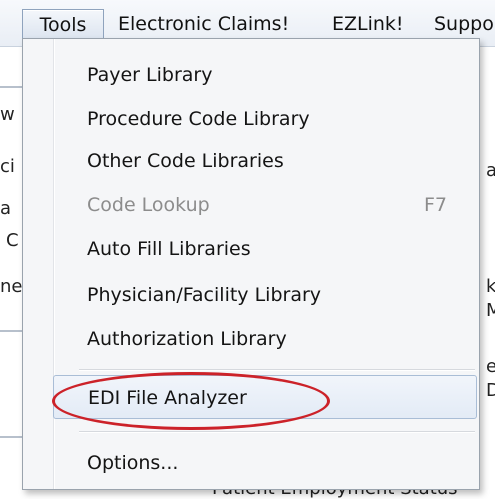  What do you see at coordinates (11, 286) in the screenshot?
I see `background-text: ne` at bounding box center [11, 286].